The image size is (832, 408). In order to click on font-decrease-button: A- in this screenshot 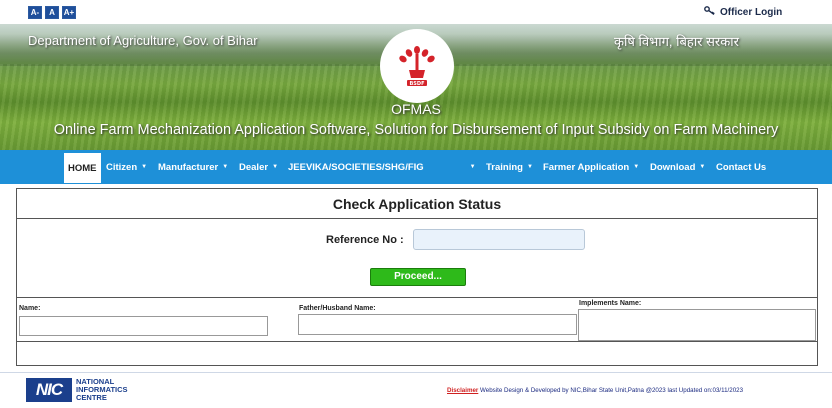, I will do `click(35, 12)`.